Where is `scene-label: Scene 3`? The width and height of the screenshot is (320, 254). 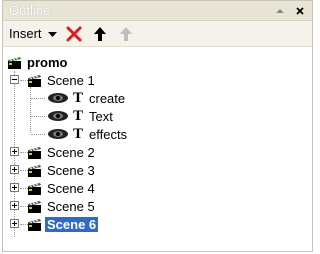 scene-label: Scene 3 is located at coordinates (71, 170).